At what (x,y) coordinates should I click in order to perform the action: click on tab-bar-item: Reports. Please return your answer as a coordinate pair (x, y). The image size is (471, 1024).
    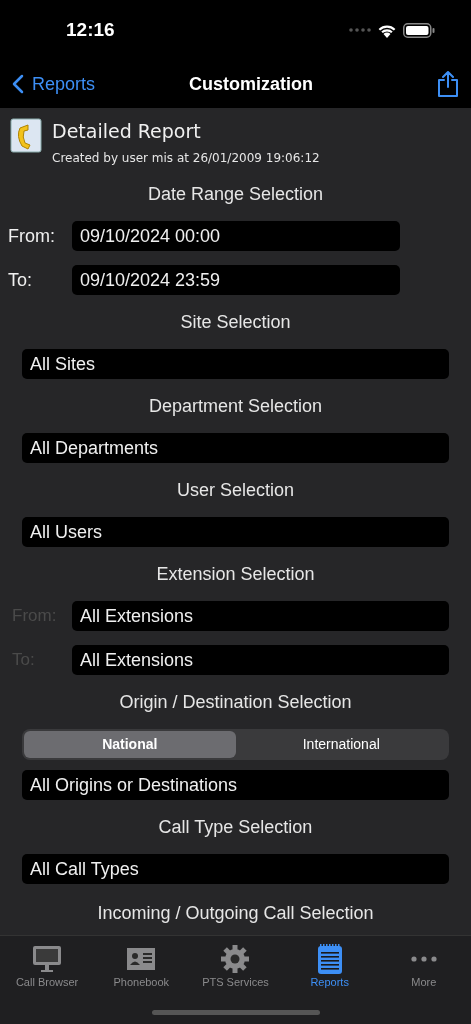
    Looking at the image, I should click on (329, 967).